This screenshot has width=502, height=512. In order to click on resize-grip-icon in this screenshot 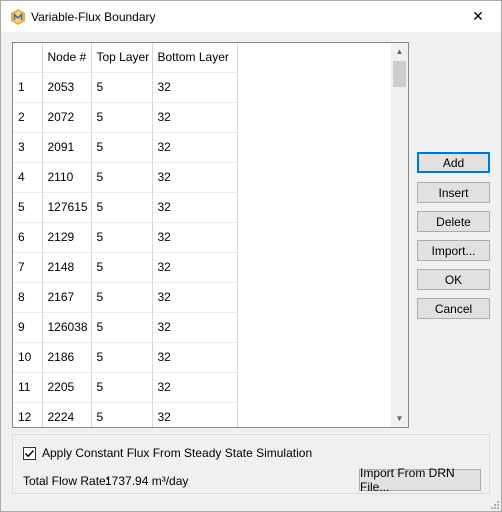, I will do `click(494, 504)`.